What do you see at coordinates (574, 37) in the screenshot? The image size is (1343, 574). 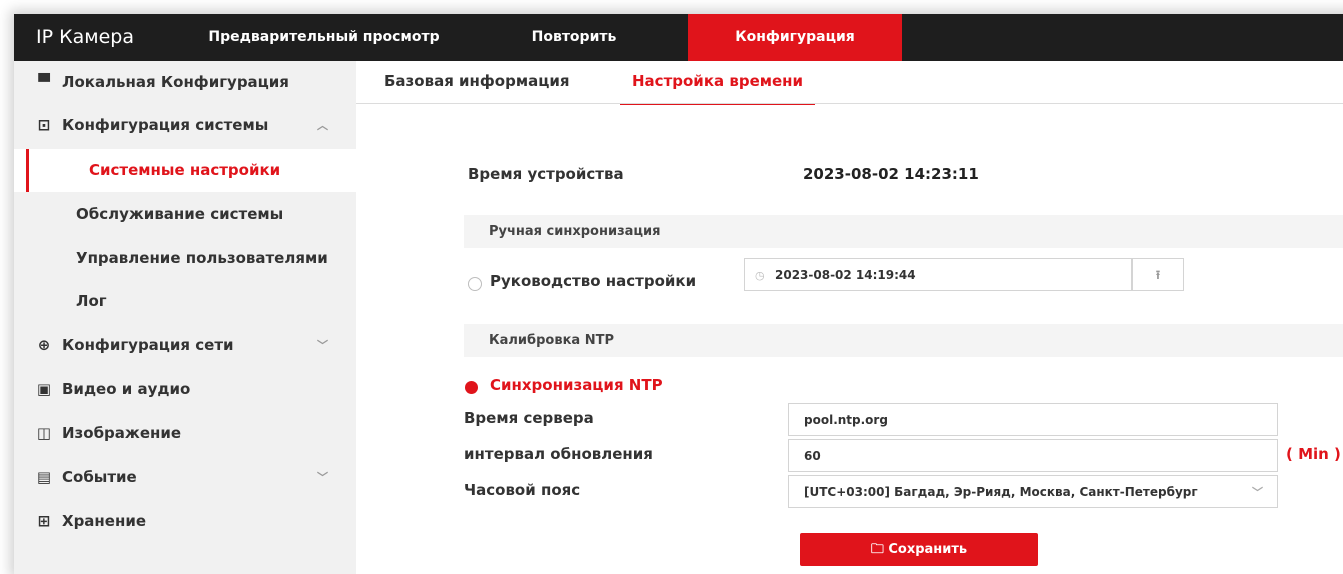 I see `tab-playback: Повторить` at bounding box center [574, 37].